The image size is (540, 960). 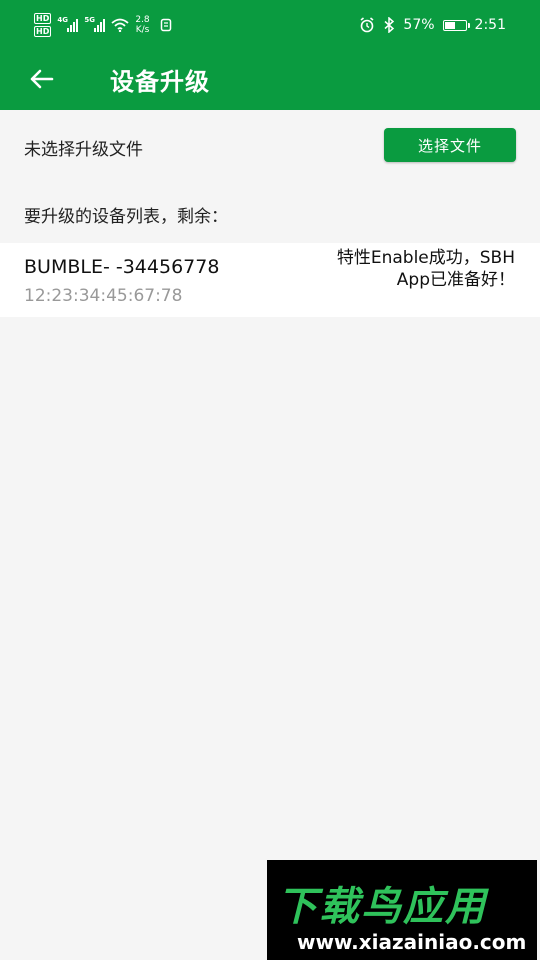 I want to click on status-bar-left: HD HD 4G 5G 2.8 K/s, so click(x=103, y=25).